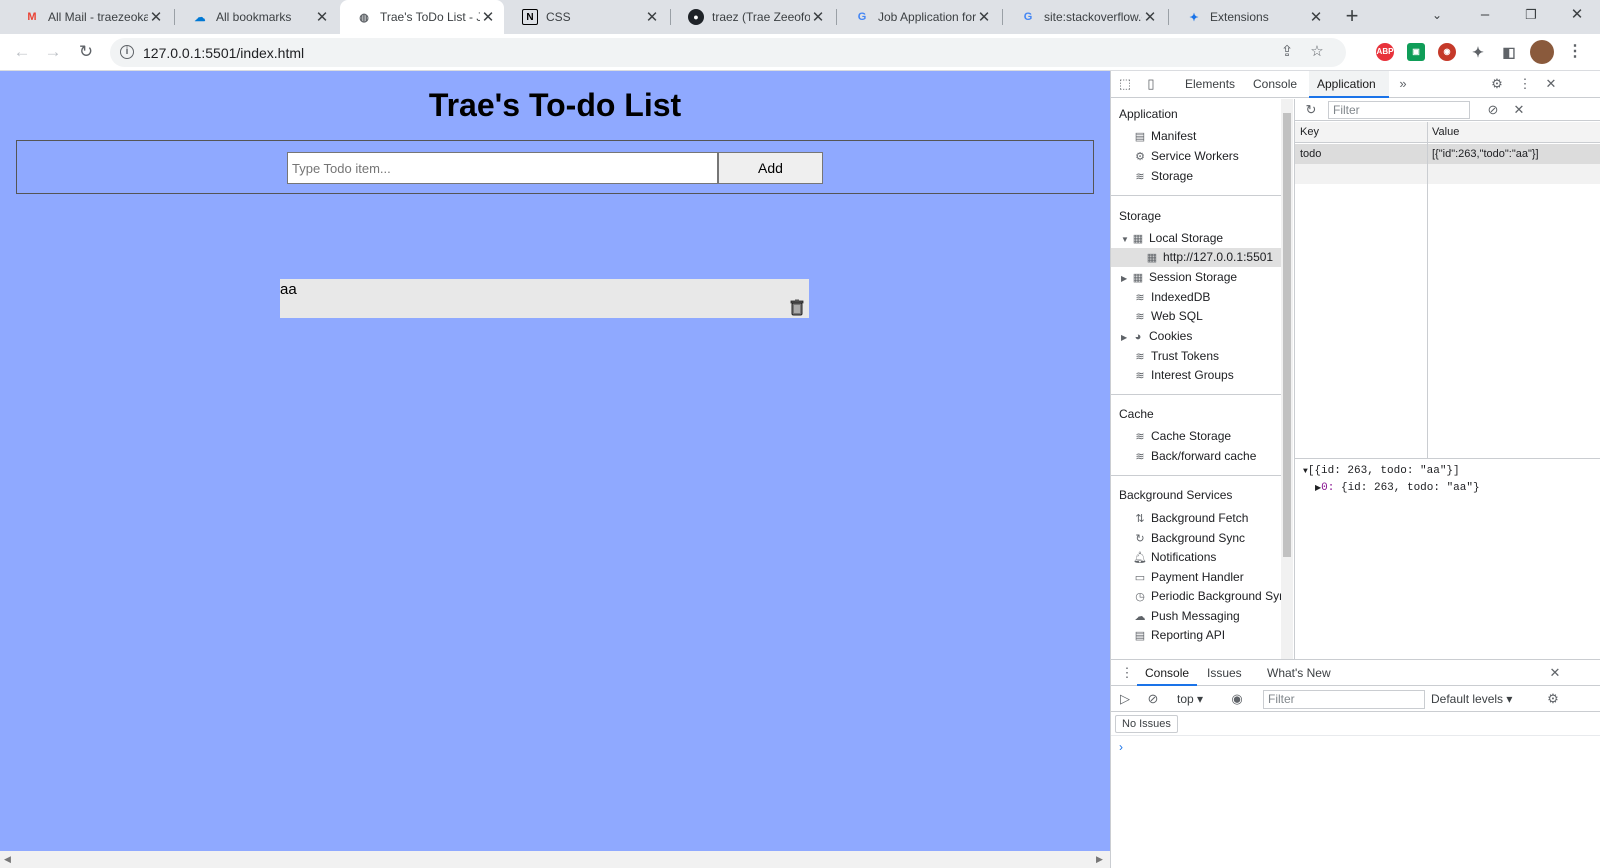  Describe the element at coordinates (1525, 84) in the screenshot. I see `devtools-menu-icon: ⋮` at that location.